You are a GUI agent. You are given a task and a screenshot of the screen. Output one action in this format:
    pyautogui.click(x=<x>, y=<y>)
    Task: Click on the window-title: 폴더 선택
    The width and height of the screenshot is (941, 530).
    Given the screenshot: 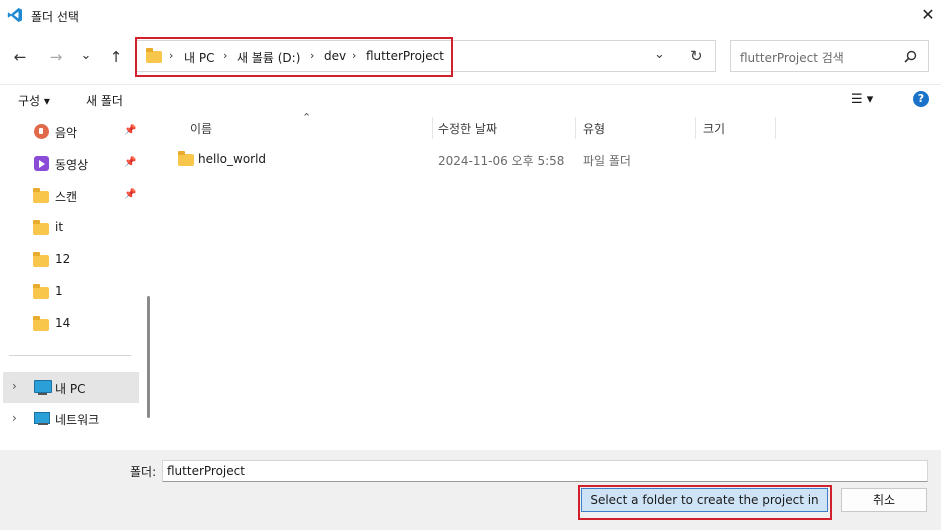 What is the action you would take?
    pyautogui.click(x=55, y=17)
    